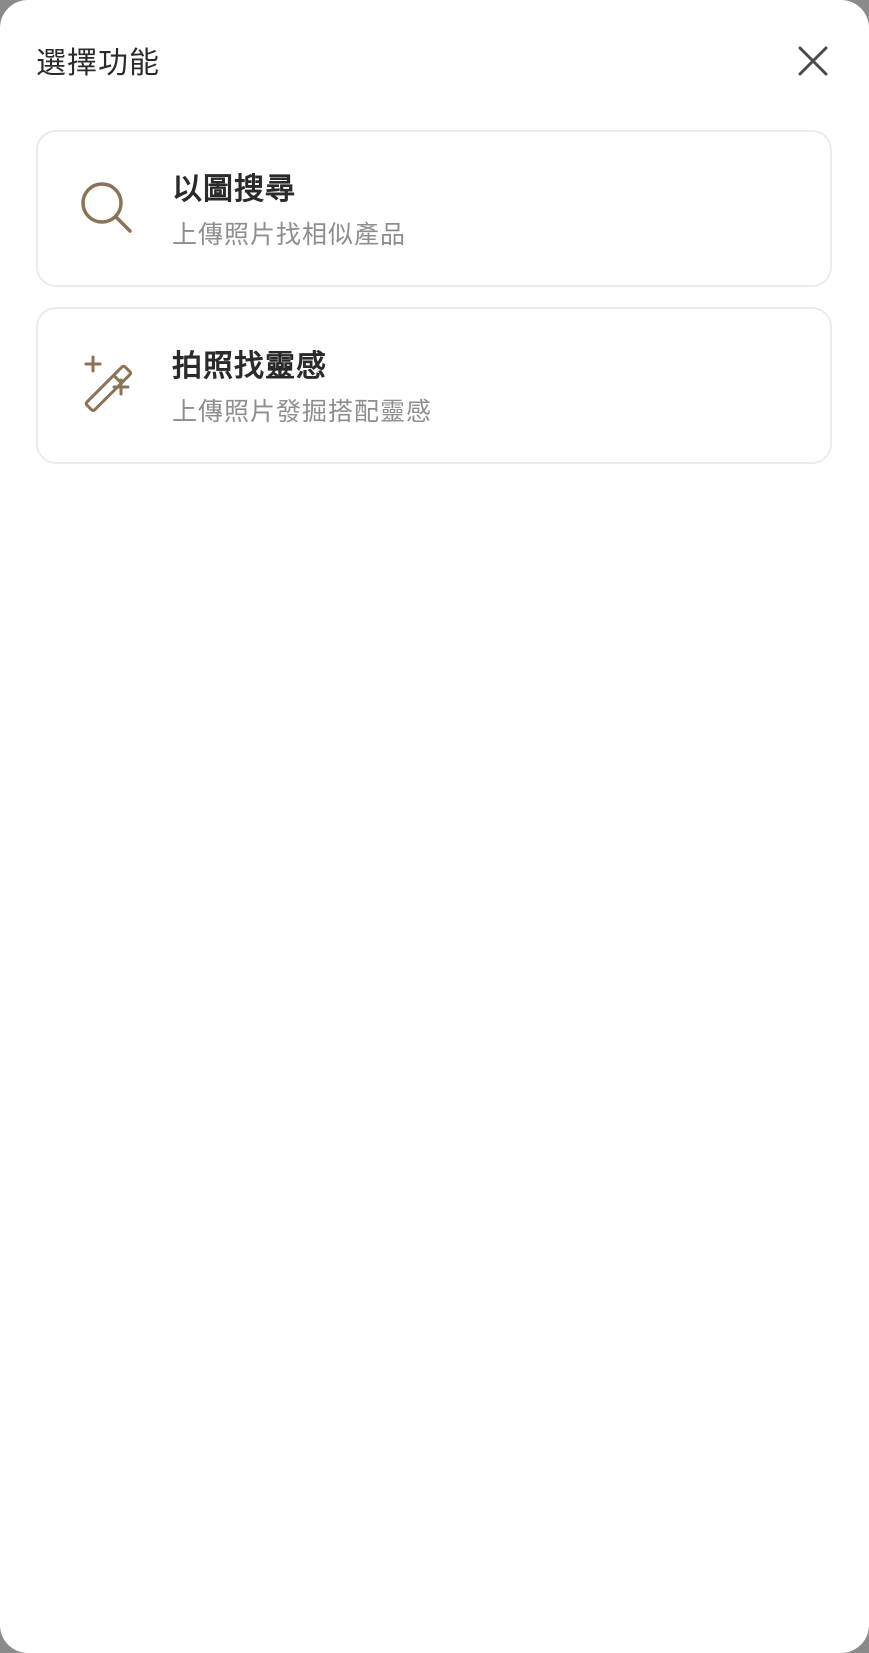  I want to click on option-title: 拍照找靈感, so click(249, 366).